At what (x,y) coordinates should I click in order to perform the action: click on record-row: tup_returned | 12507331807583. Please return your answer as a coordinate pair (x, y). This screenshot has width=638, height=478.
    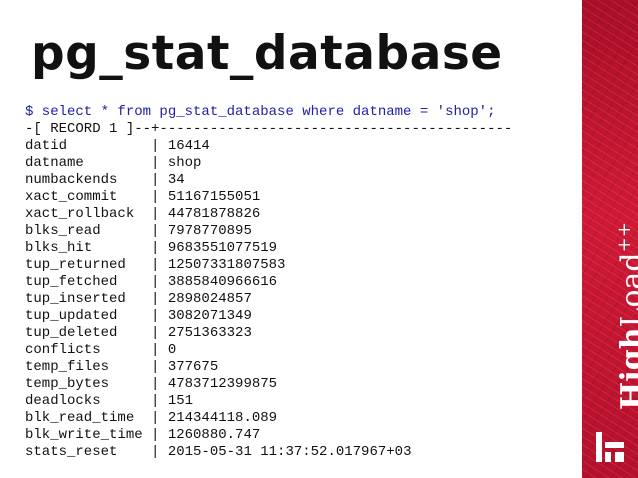
    Looking at the image, I should click on (268, 265).